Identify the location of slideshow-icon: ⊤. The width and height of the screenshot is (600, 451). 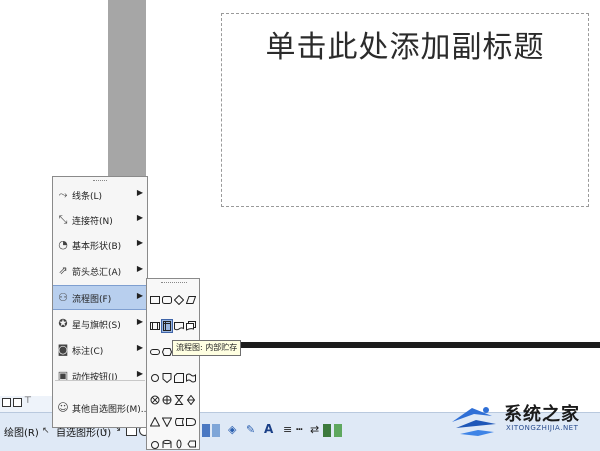
(28, 401).